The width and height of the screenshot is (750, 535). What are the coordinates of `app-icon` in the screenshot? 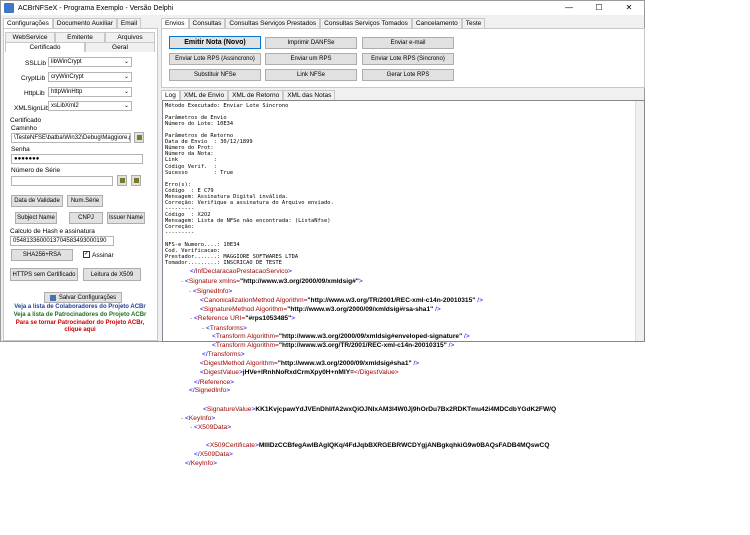 It's located at (9, 8).